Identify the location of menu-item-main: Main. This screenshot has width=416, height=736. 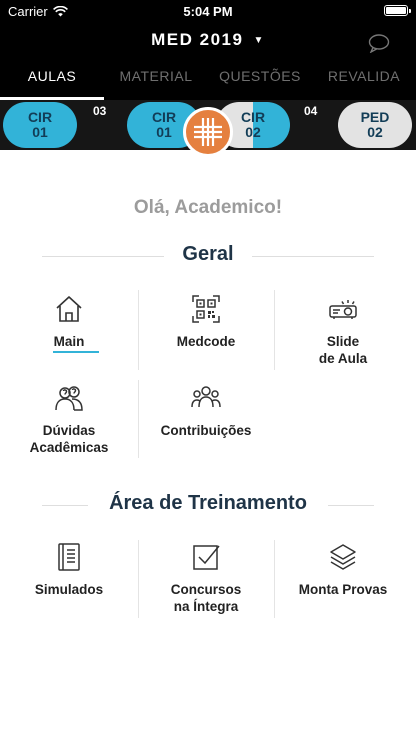
(69, 335).